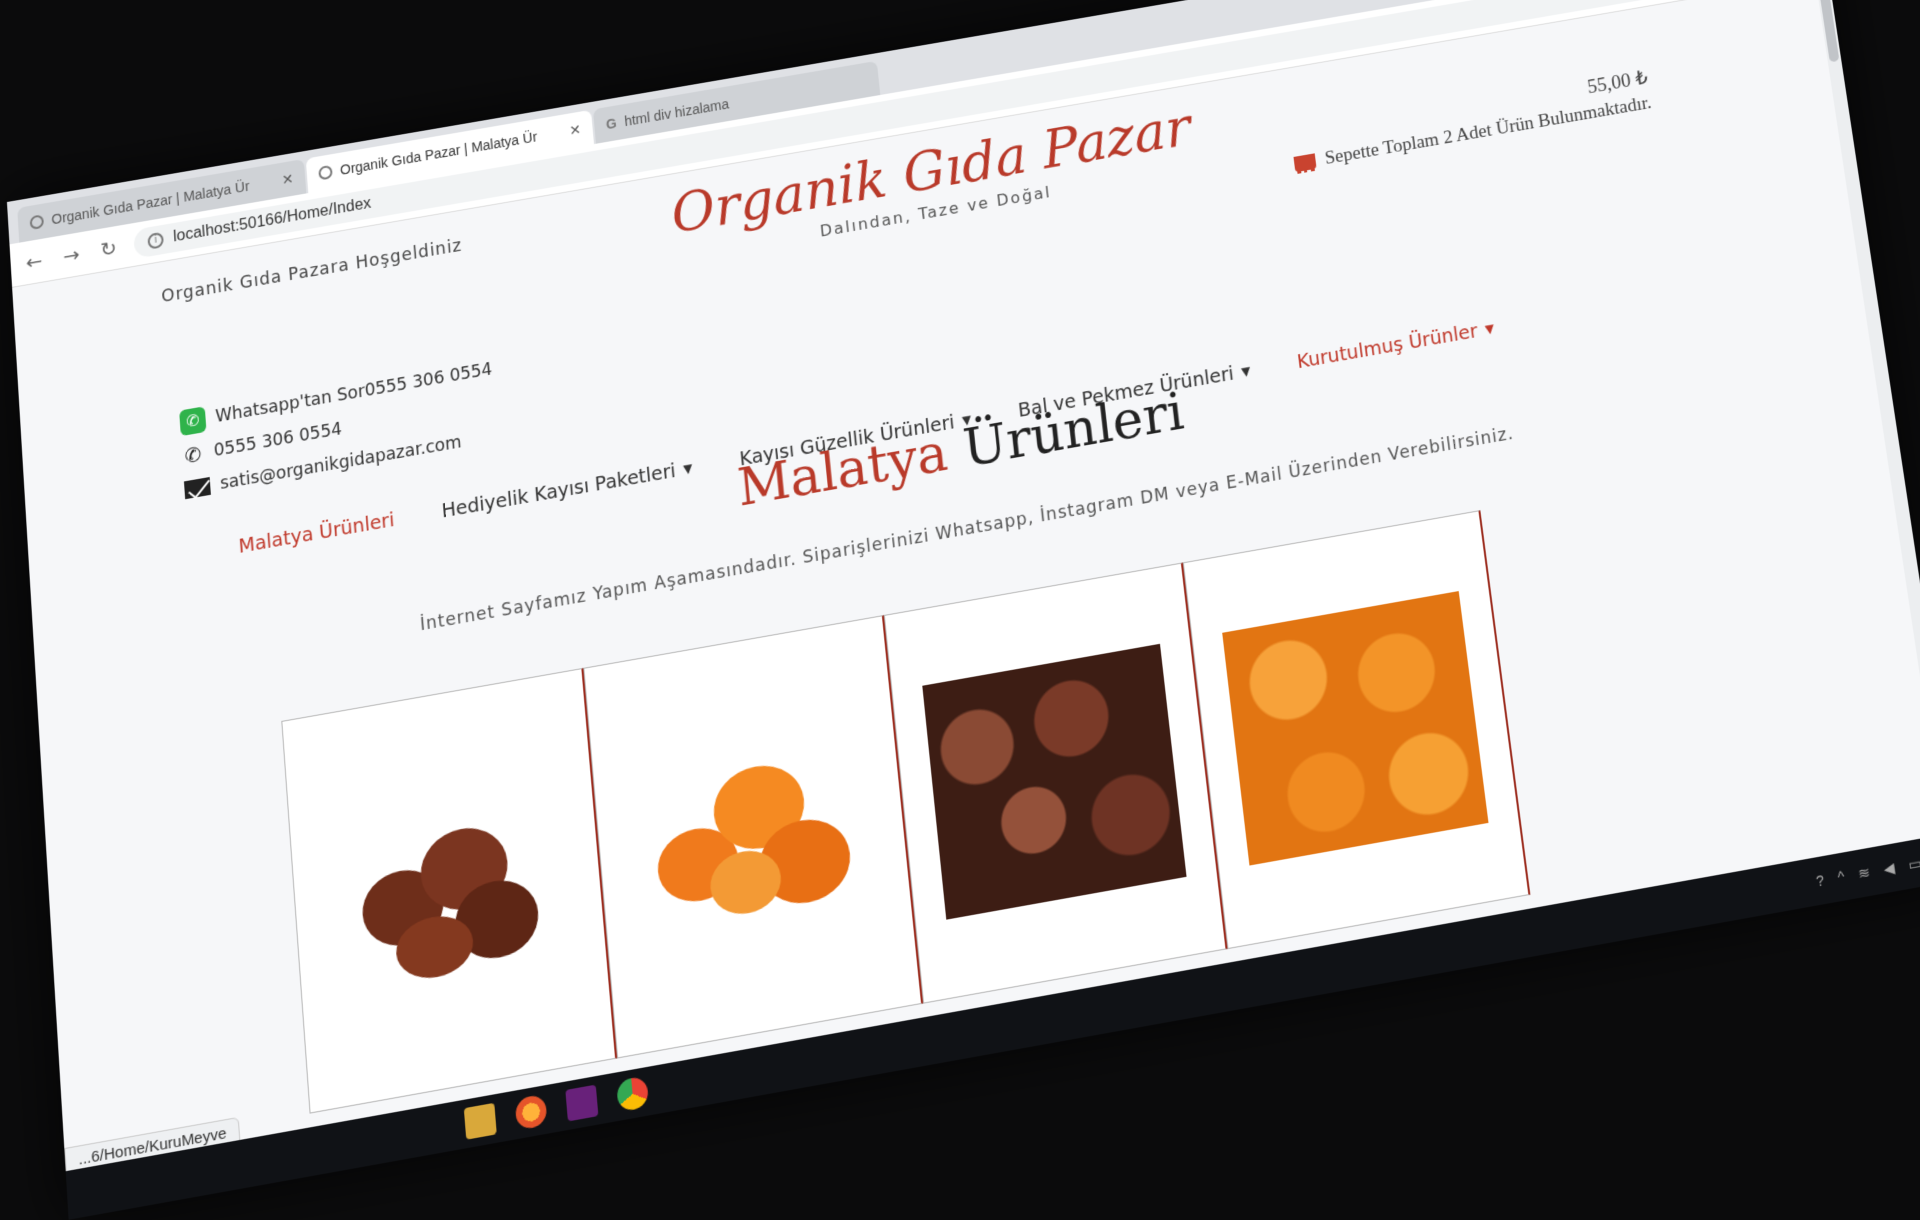  What do you see at coordinates (71, 255) in the screenshot?
I see `forward-arrow-icon: →` at bounding box center [71, 255].